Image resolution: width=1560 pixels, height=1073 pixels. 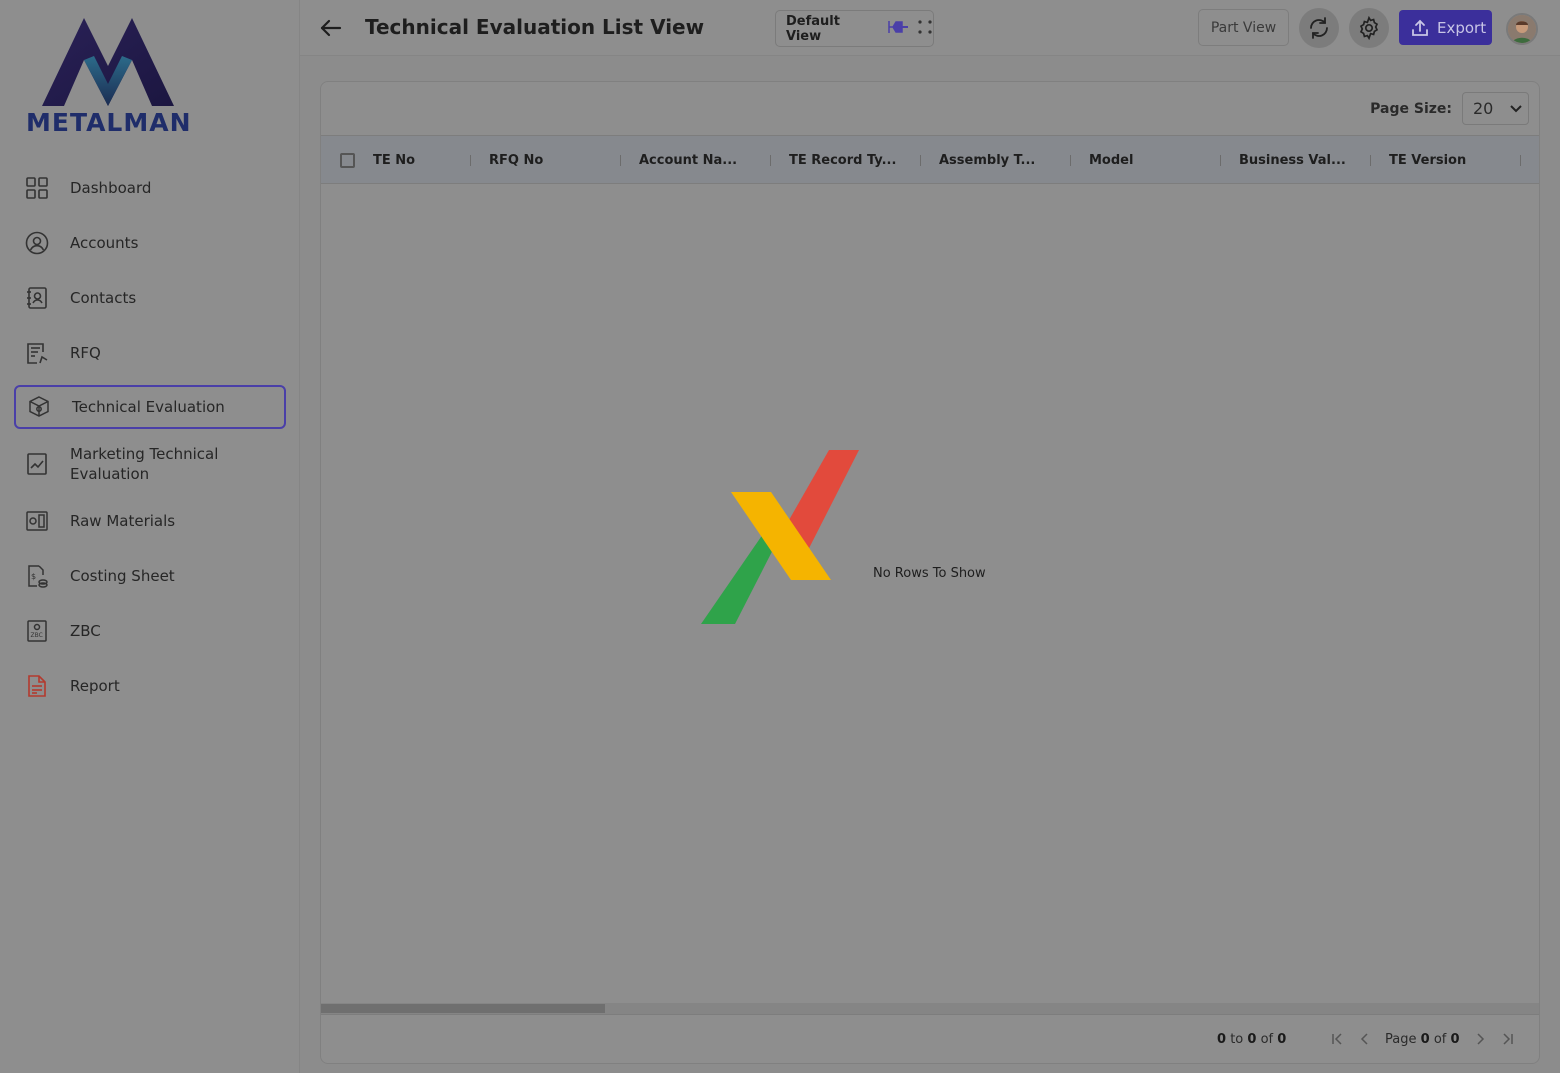 I want to click on page-word: Page, so click(x=1401, y=1039).